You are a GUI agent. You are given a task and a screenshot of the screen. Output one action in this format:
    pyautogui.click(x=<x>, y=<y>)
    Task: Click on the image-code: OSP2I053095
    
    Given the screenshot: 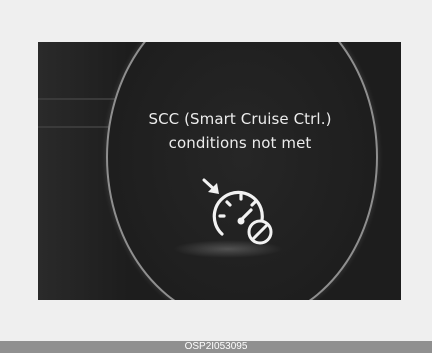 What is the action you would take?
    pyautogui.click(x=216, y=346)
    